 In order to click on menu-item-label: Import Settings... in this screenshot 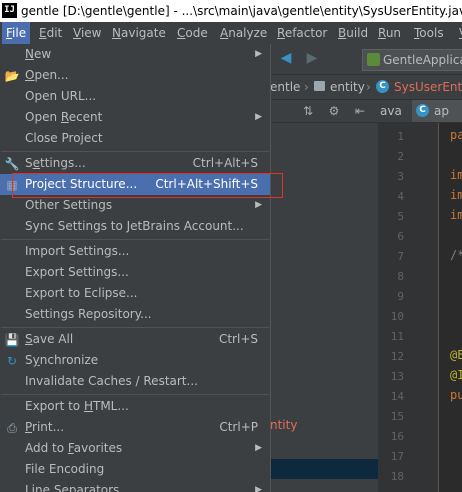, I will do `click(77, 251)`.